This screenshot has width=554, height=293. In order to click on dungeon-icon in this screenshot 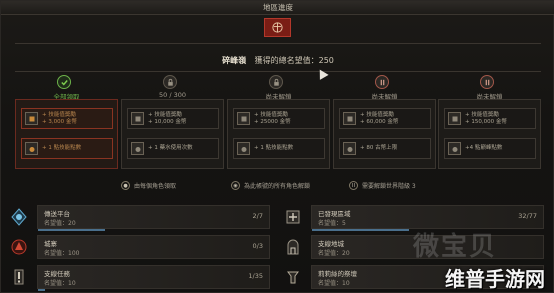, I will do `click(19, 247)`.